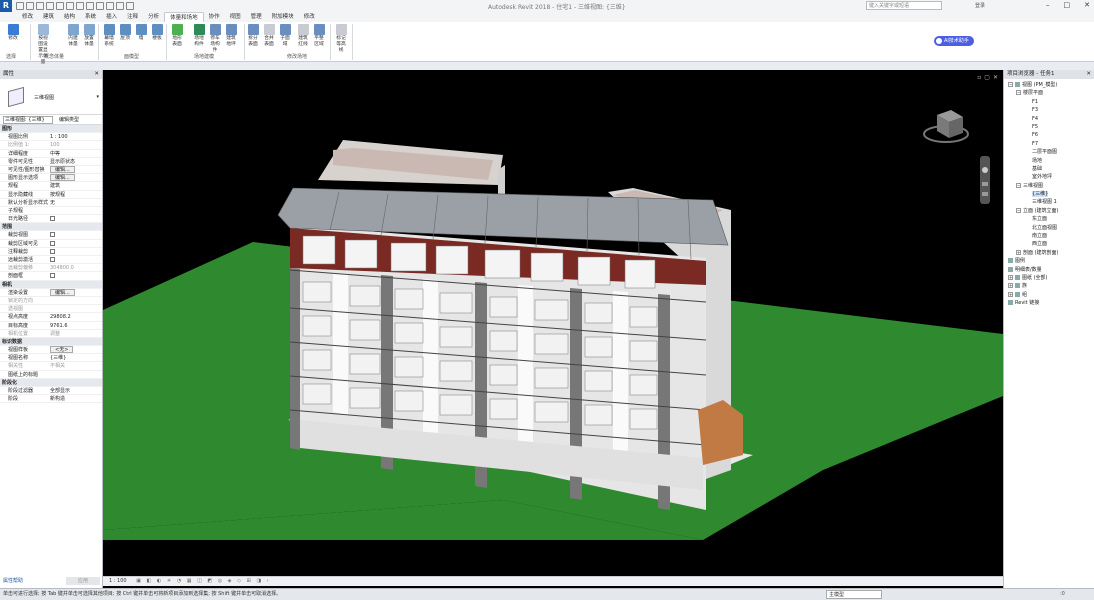 The width and height of the screenshot is (1094, 600). I want to click on chevron-down-icon: ▾, so click(97, 97).